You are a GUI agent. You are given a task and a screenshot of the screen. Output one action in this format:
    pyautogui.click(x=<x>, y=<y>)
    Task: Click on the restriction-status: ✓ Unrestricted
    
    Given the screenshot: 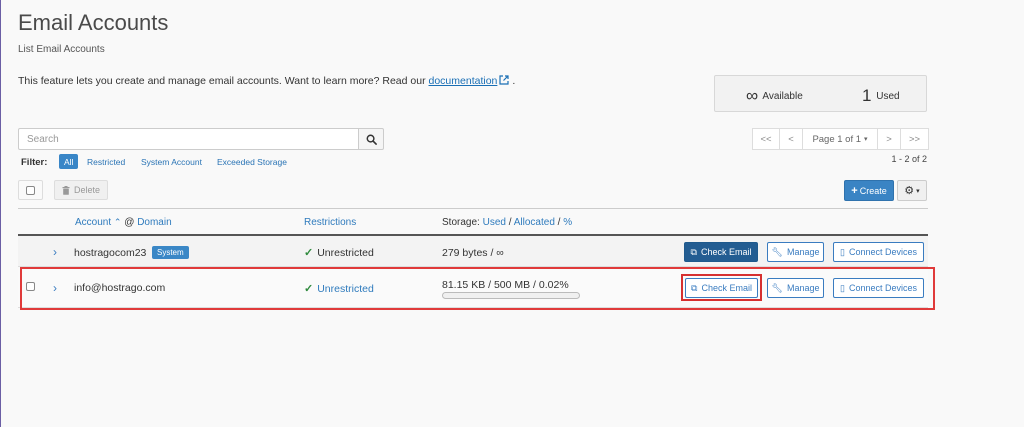 What is the action you would take?
    pyautogui.click(x=339, y=253)
    